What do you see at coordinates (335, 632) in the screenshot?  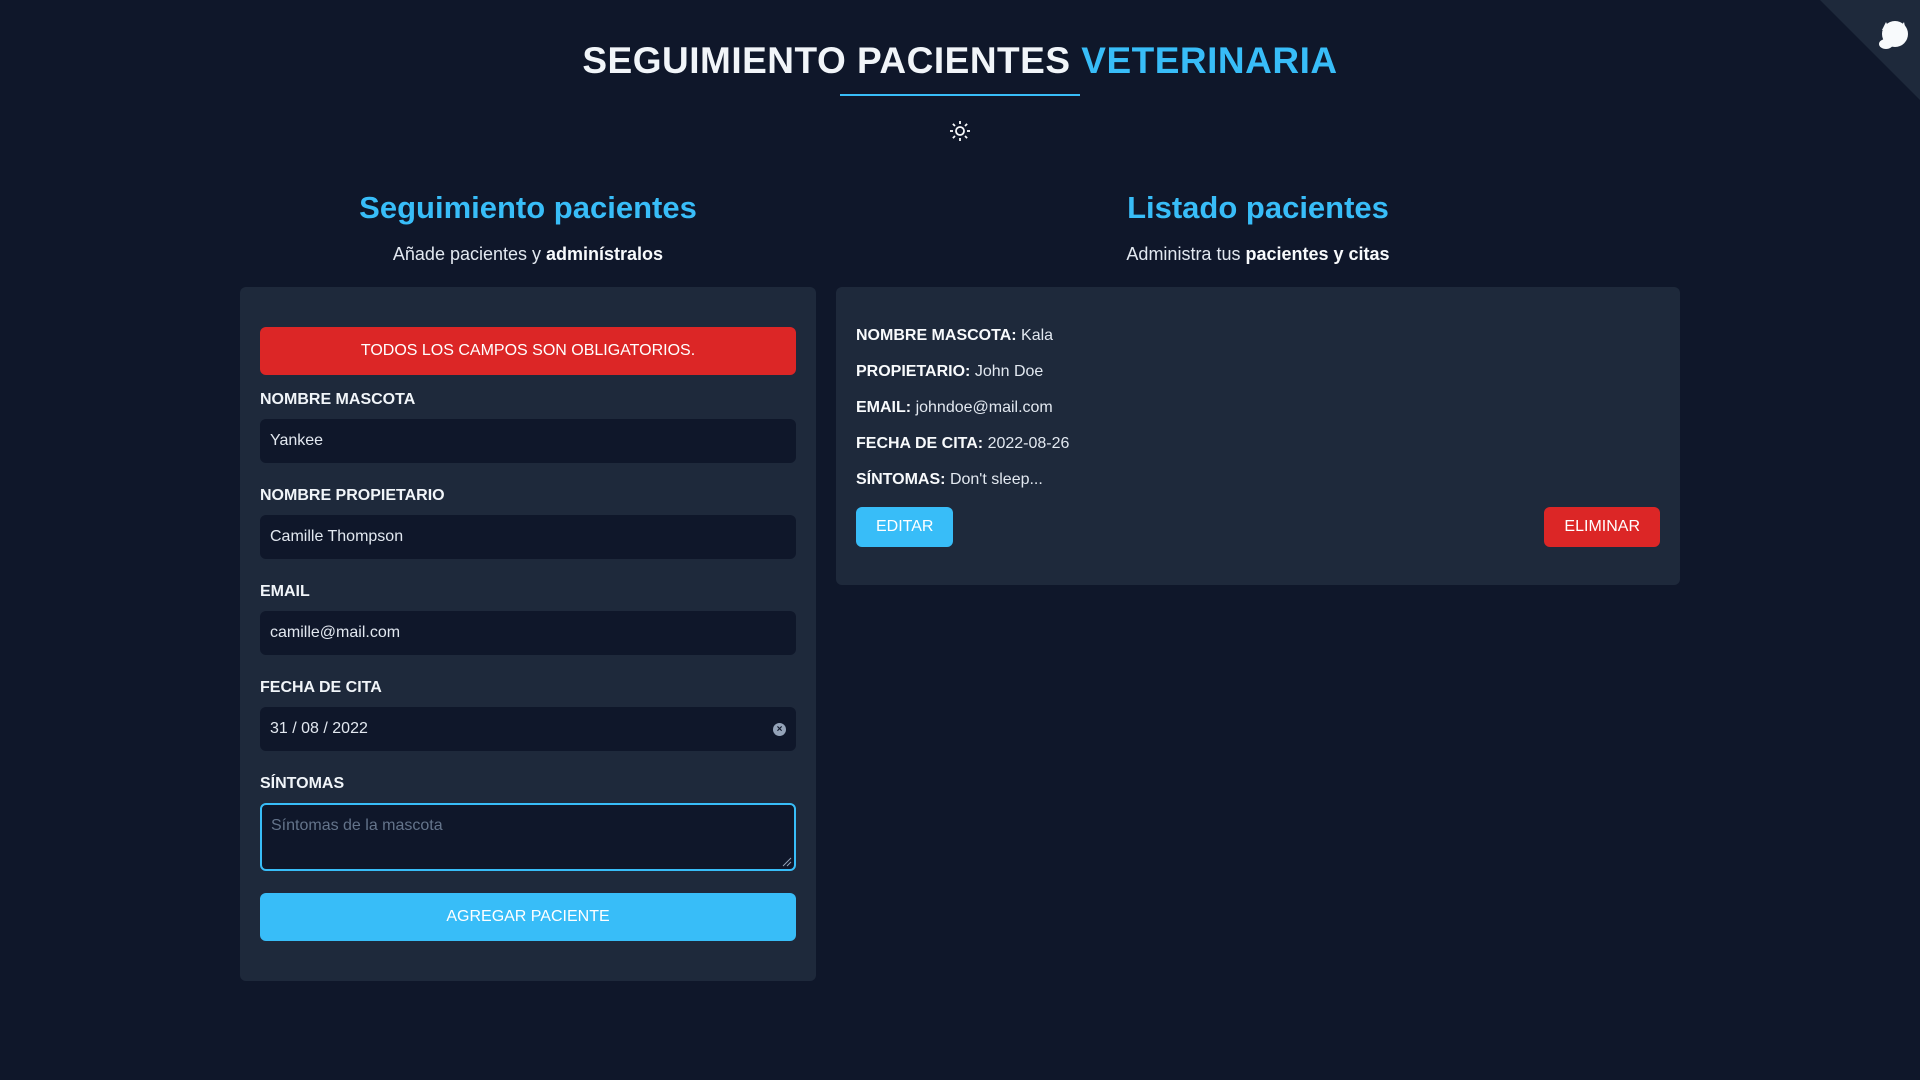 I see `email-value: camille@mail.com` at bounding box center [335, 632].